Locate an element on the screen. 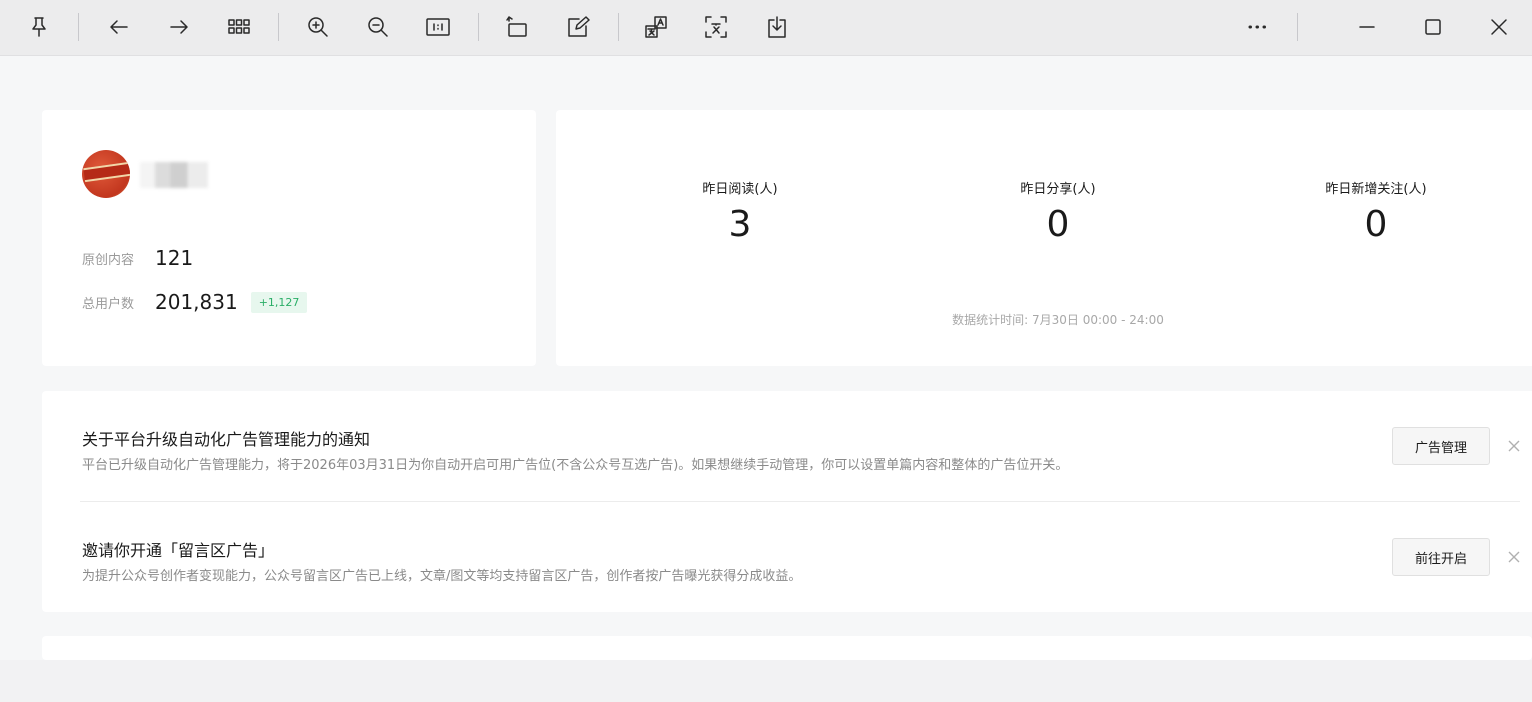 This screenshot has height=702, width=1532. metric-new-followers: 昨日新增关注(人) 0 is located at coordinates (1376, 211).